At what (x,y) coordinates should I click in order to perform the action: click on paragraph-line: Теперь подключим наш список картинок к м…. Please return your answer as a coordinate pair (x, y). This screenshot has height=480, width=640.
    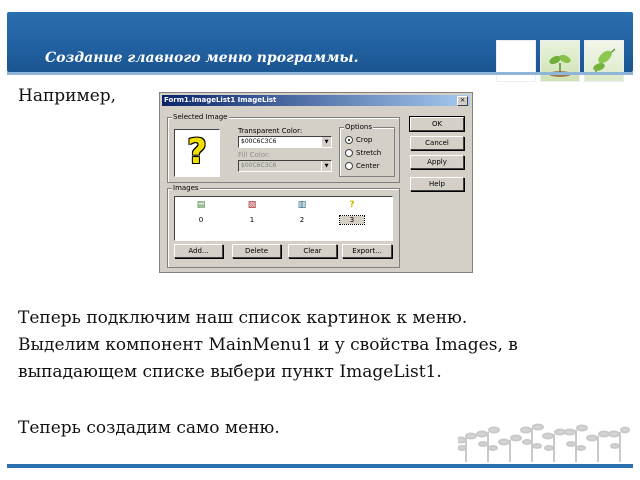
    Looking at the image, I should click on (243, 318).